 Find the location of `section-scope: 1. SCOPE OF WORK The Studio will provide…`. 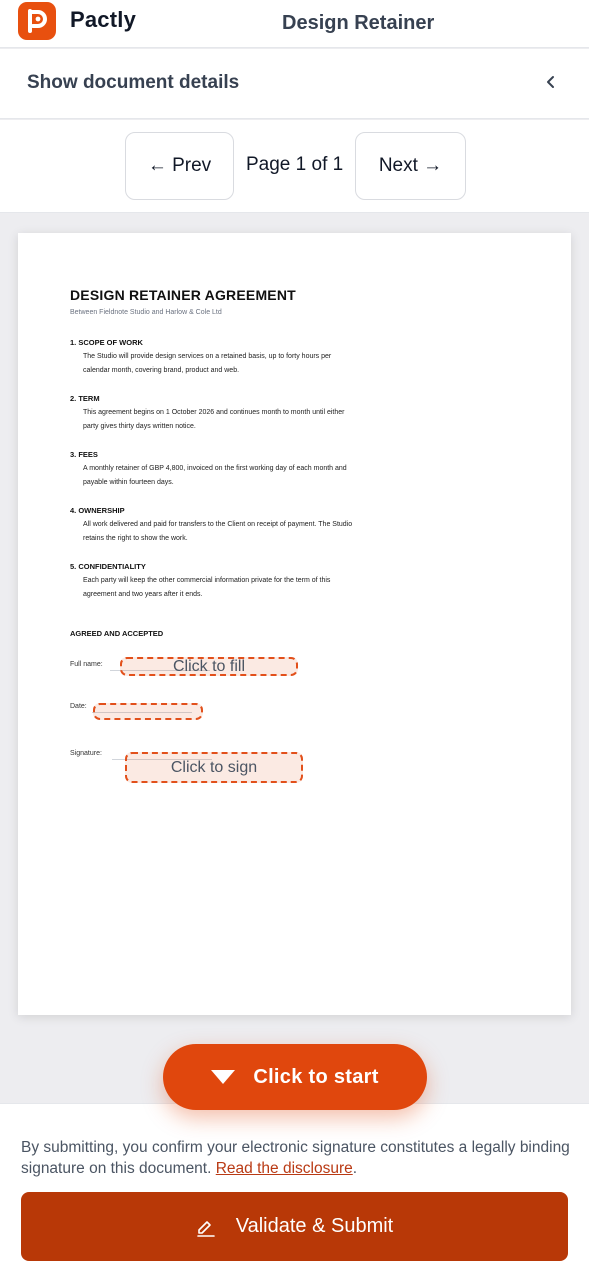

section-scope: 1. SCOPE OF WORK The Studio will provide… is located at coordinates (215, 358).